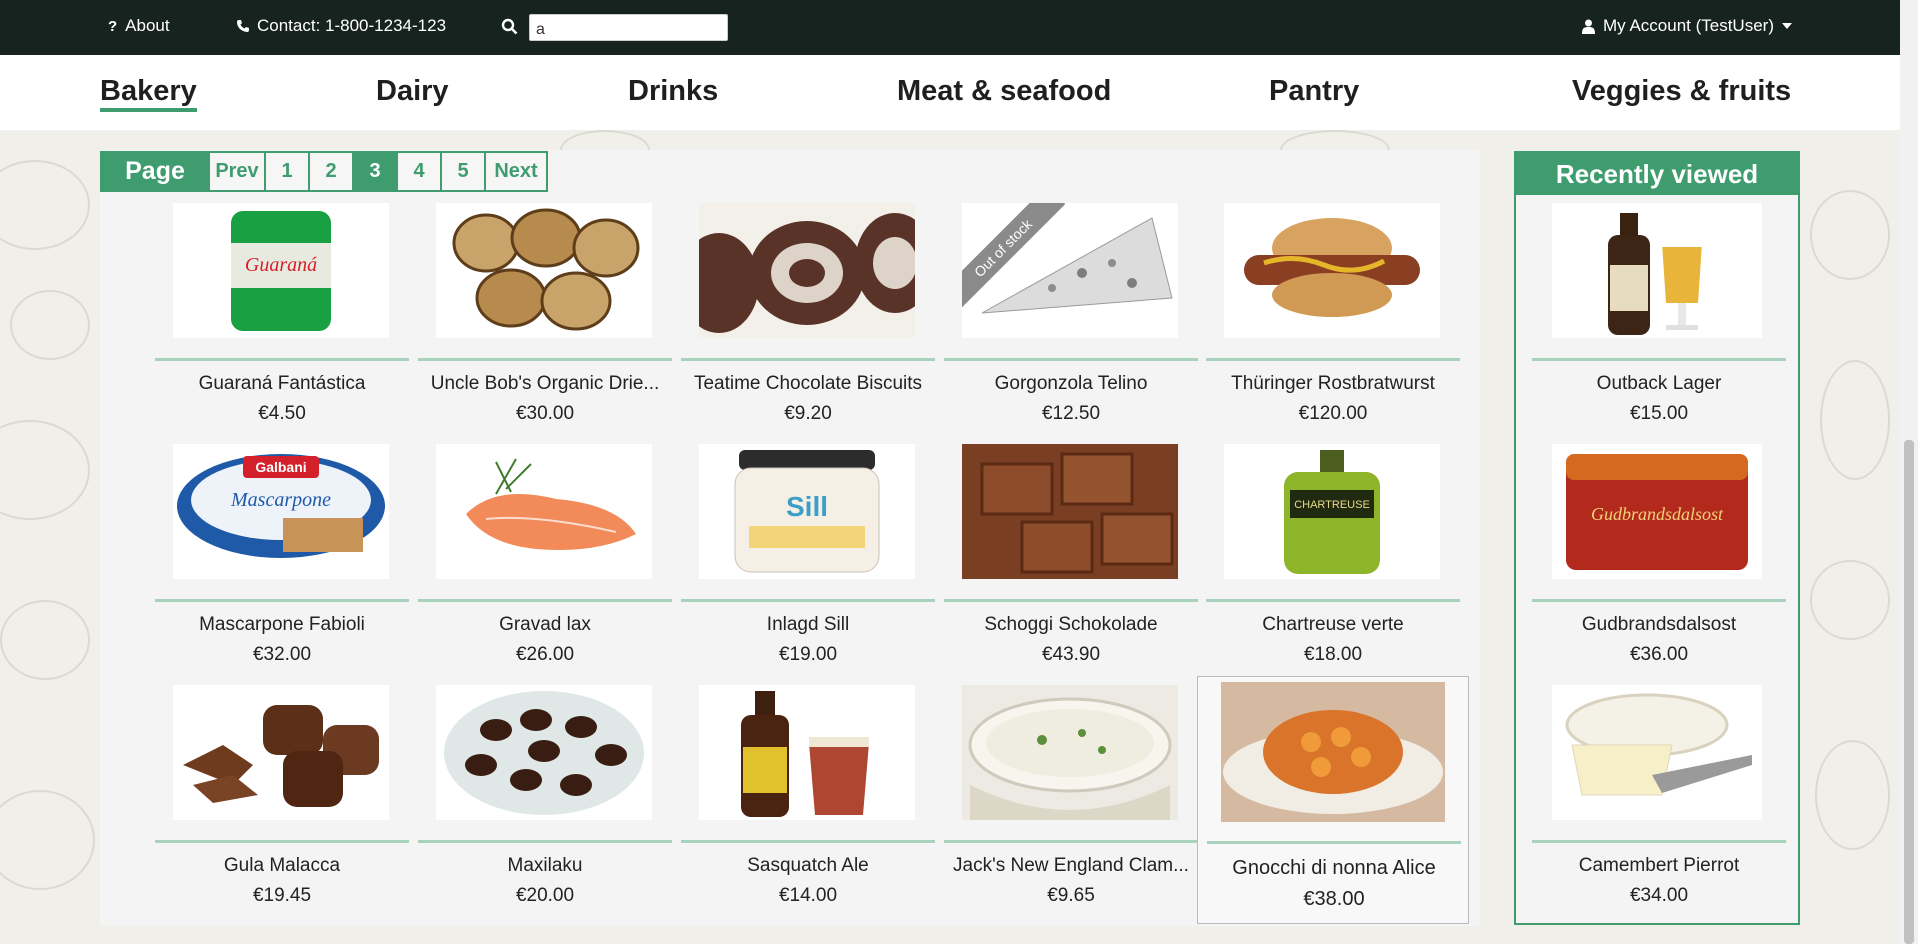  Describe the element at coordinates (1659, 625) in the screenshot. I see `product-name: Gudbrandsdalsost` at that location.